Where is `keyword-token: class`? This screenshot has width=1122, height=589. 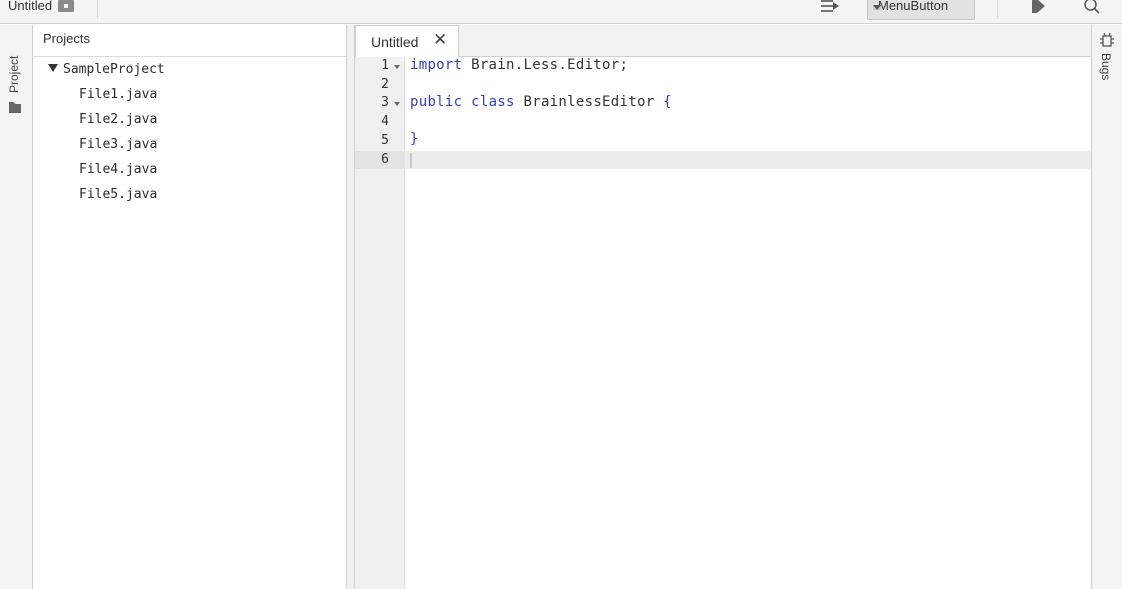
keyword-token: class is located at coordinates (493, 102).